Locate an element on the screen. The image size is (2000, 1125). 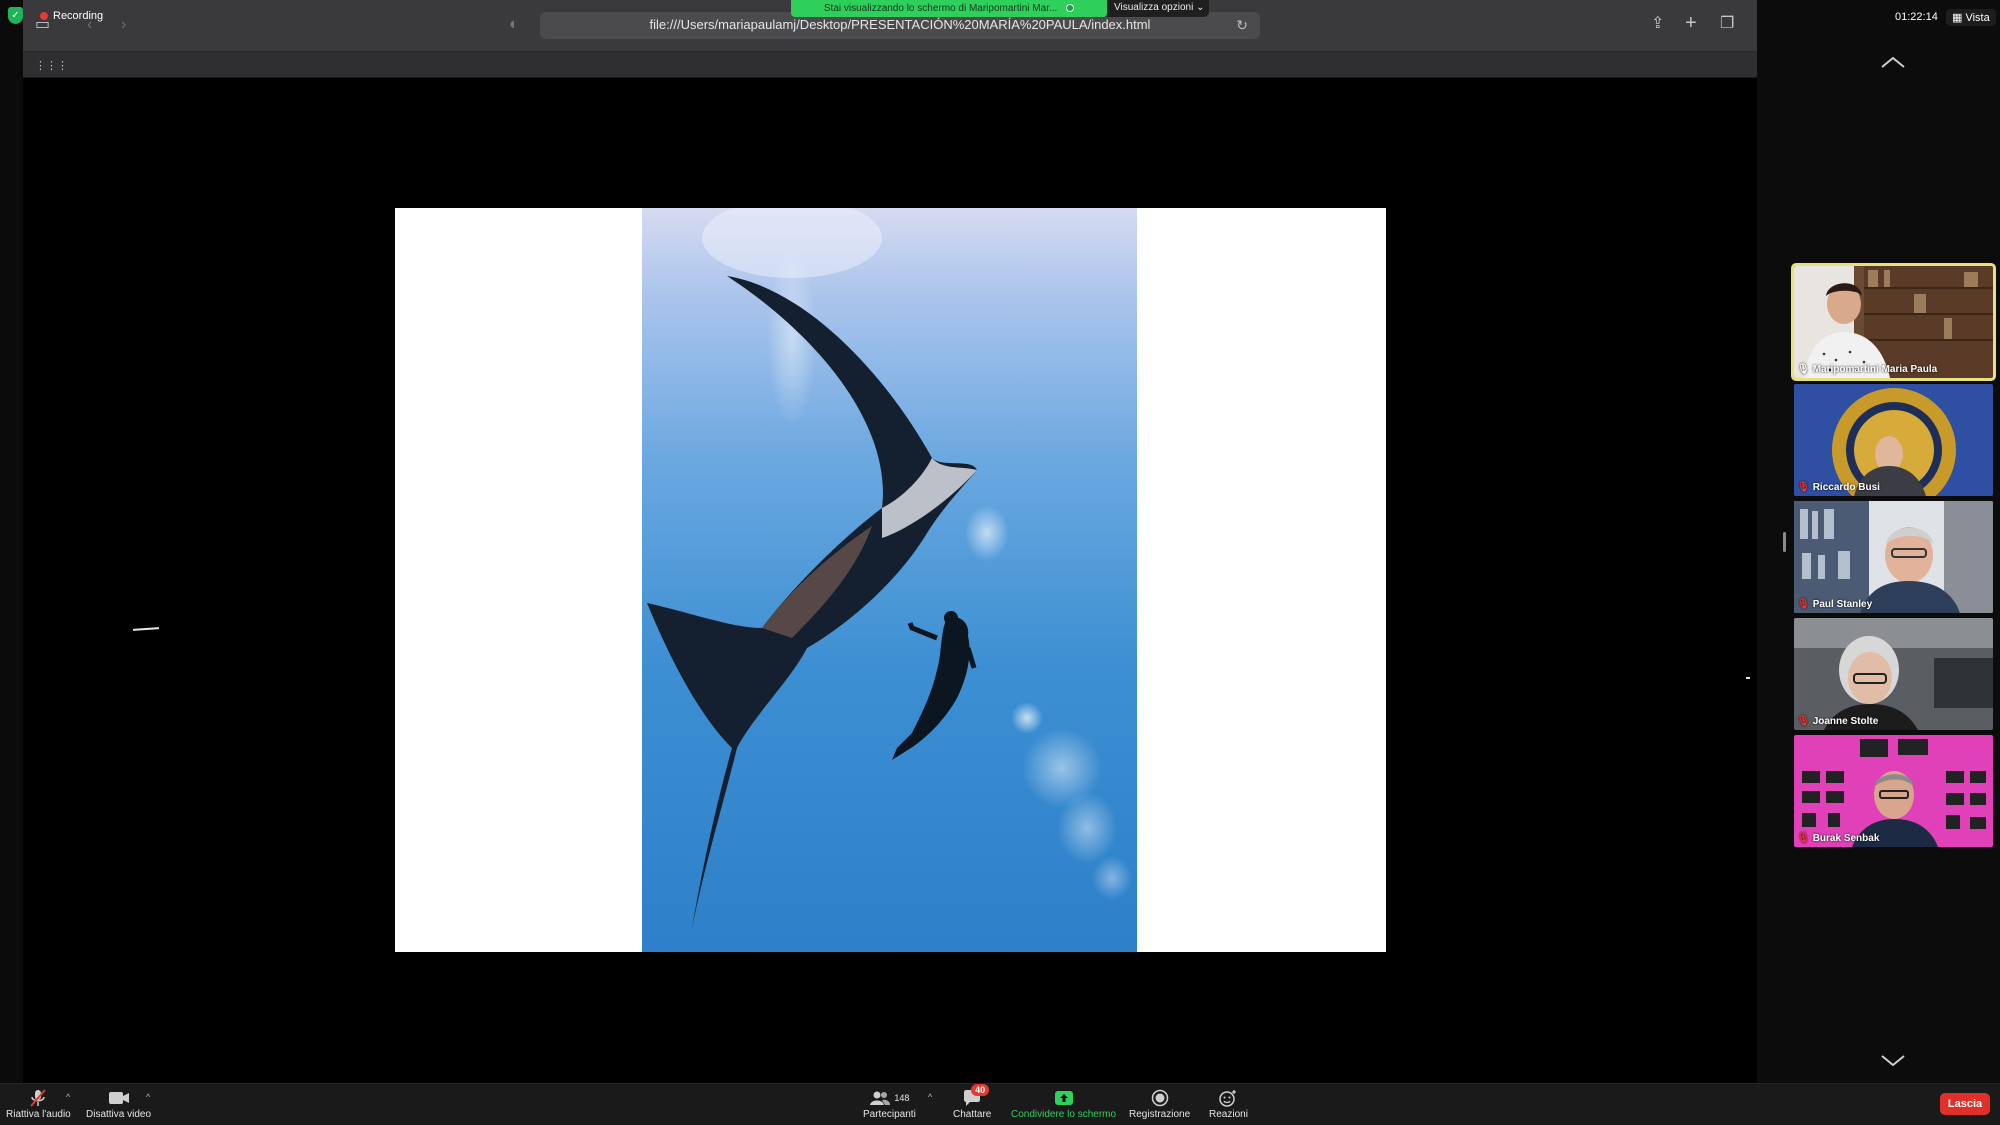
unmute-button: Riattiva l'audio is located at coordinates (38, 1104).